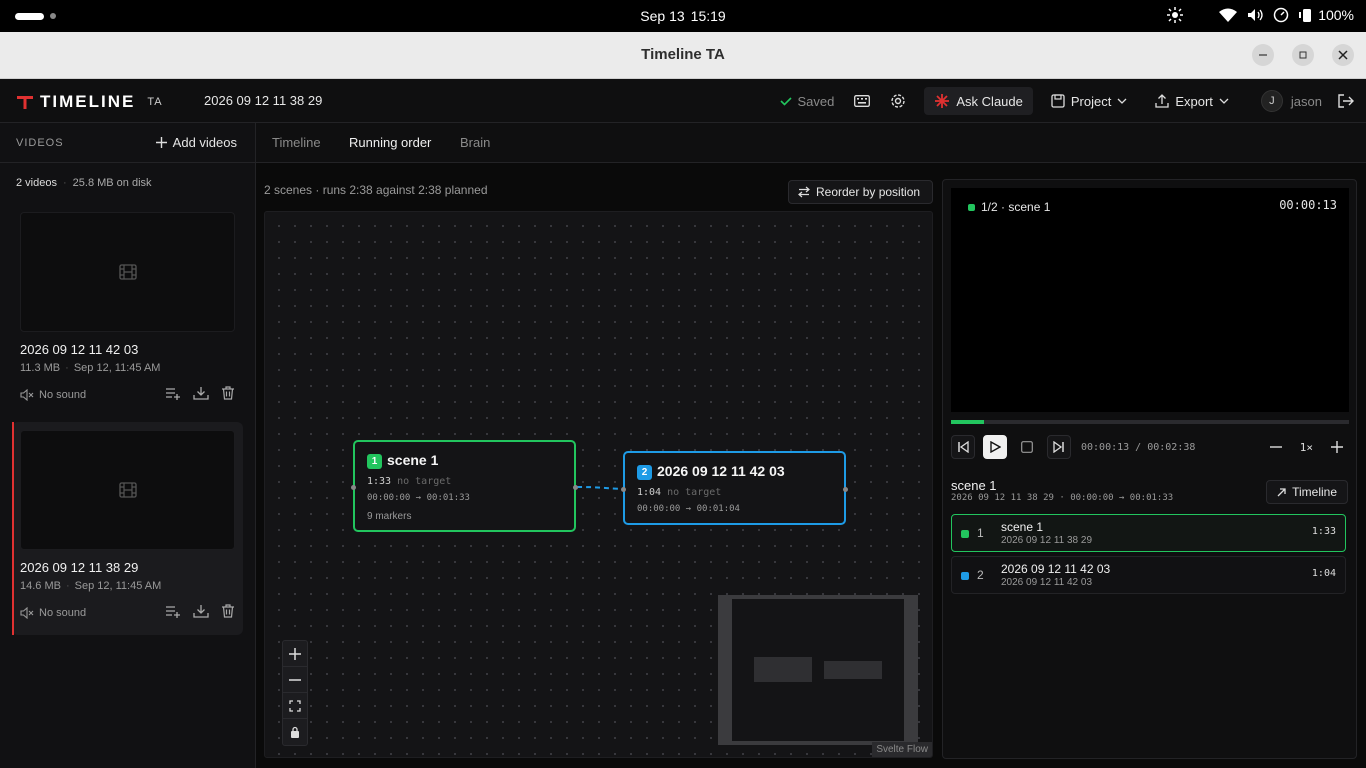 The image size is (1366, 768). I want to click on scene-duration: 1:04 no target, so click(679, 492).